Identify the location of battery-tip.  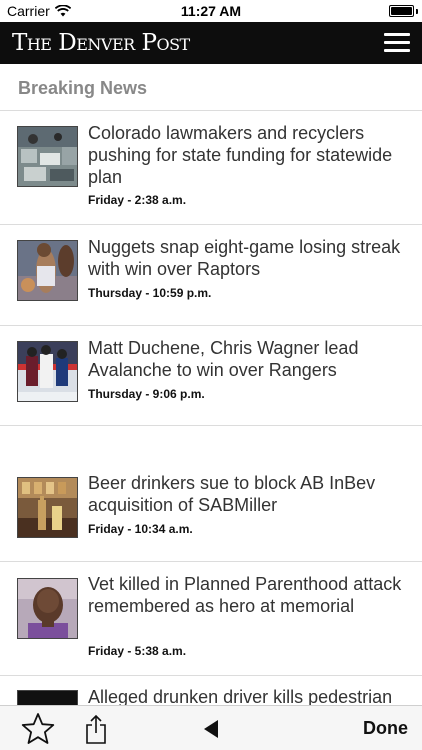
(417, 11).